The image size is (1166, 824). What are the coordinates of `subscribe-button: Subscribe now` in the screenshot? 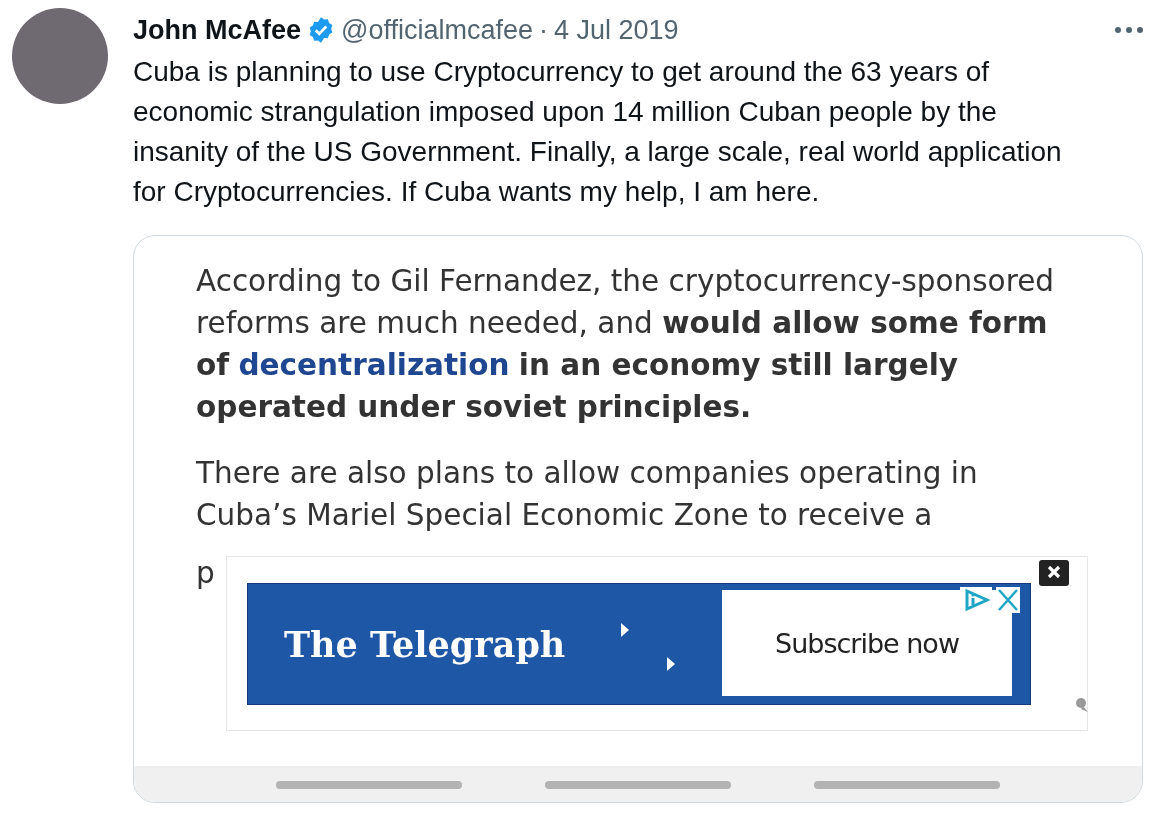 It's located at (867, 643).